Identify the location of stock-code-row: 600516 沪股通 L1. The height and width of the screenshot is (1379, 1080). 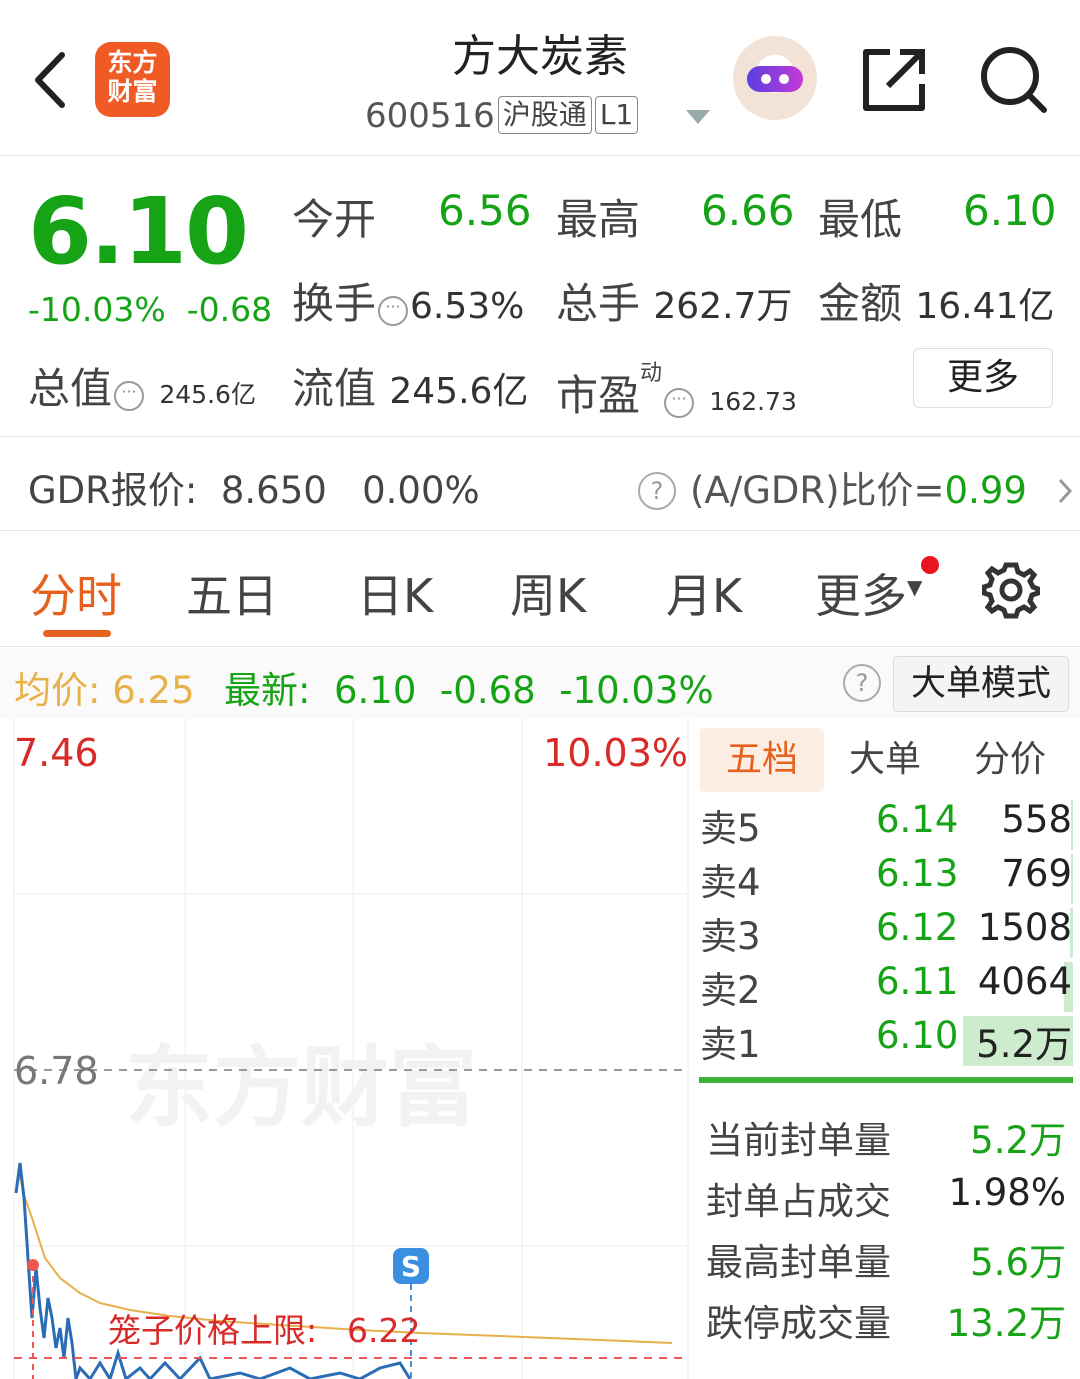
(502, 116).